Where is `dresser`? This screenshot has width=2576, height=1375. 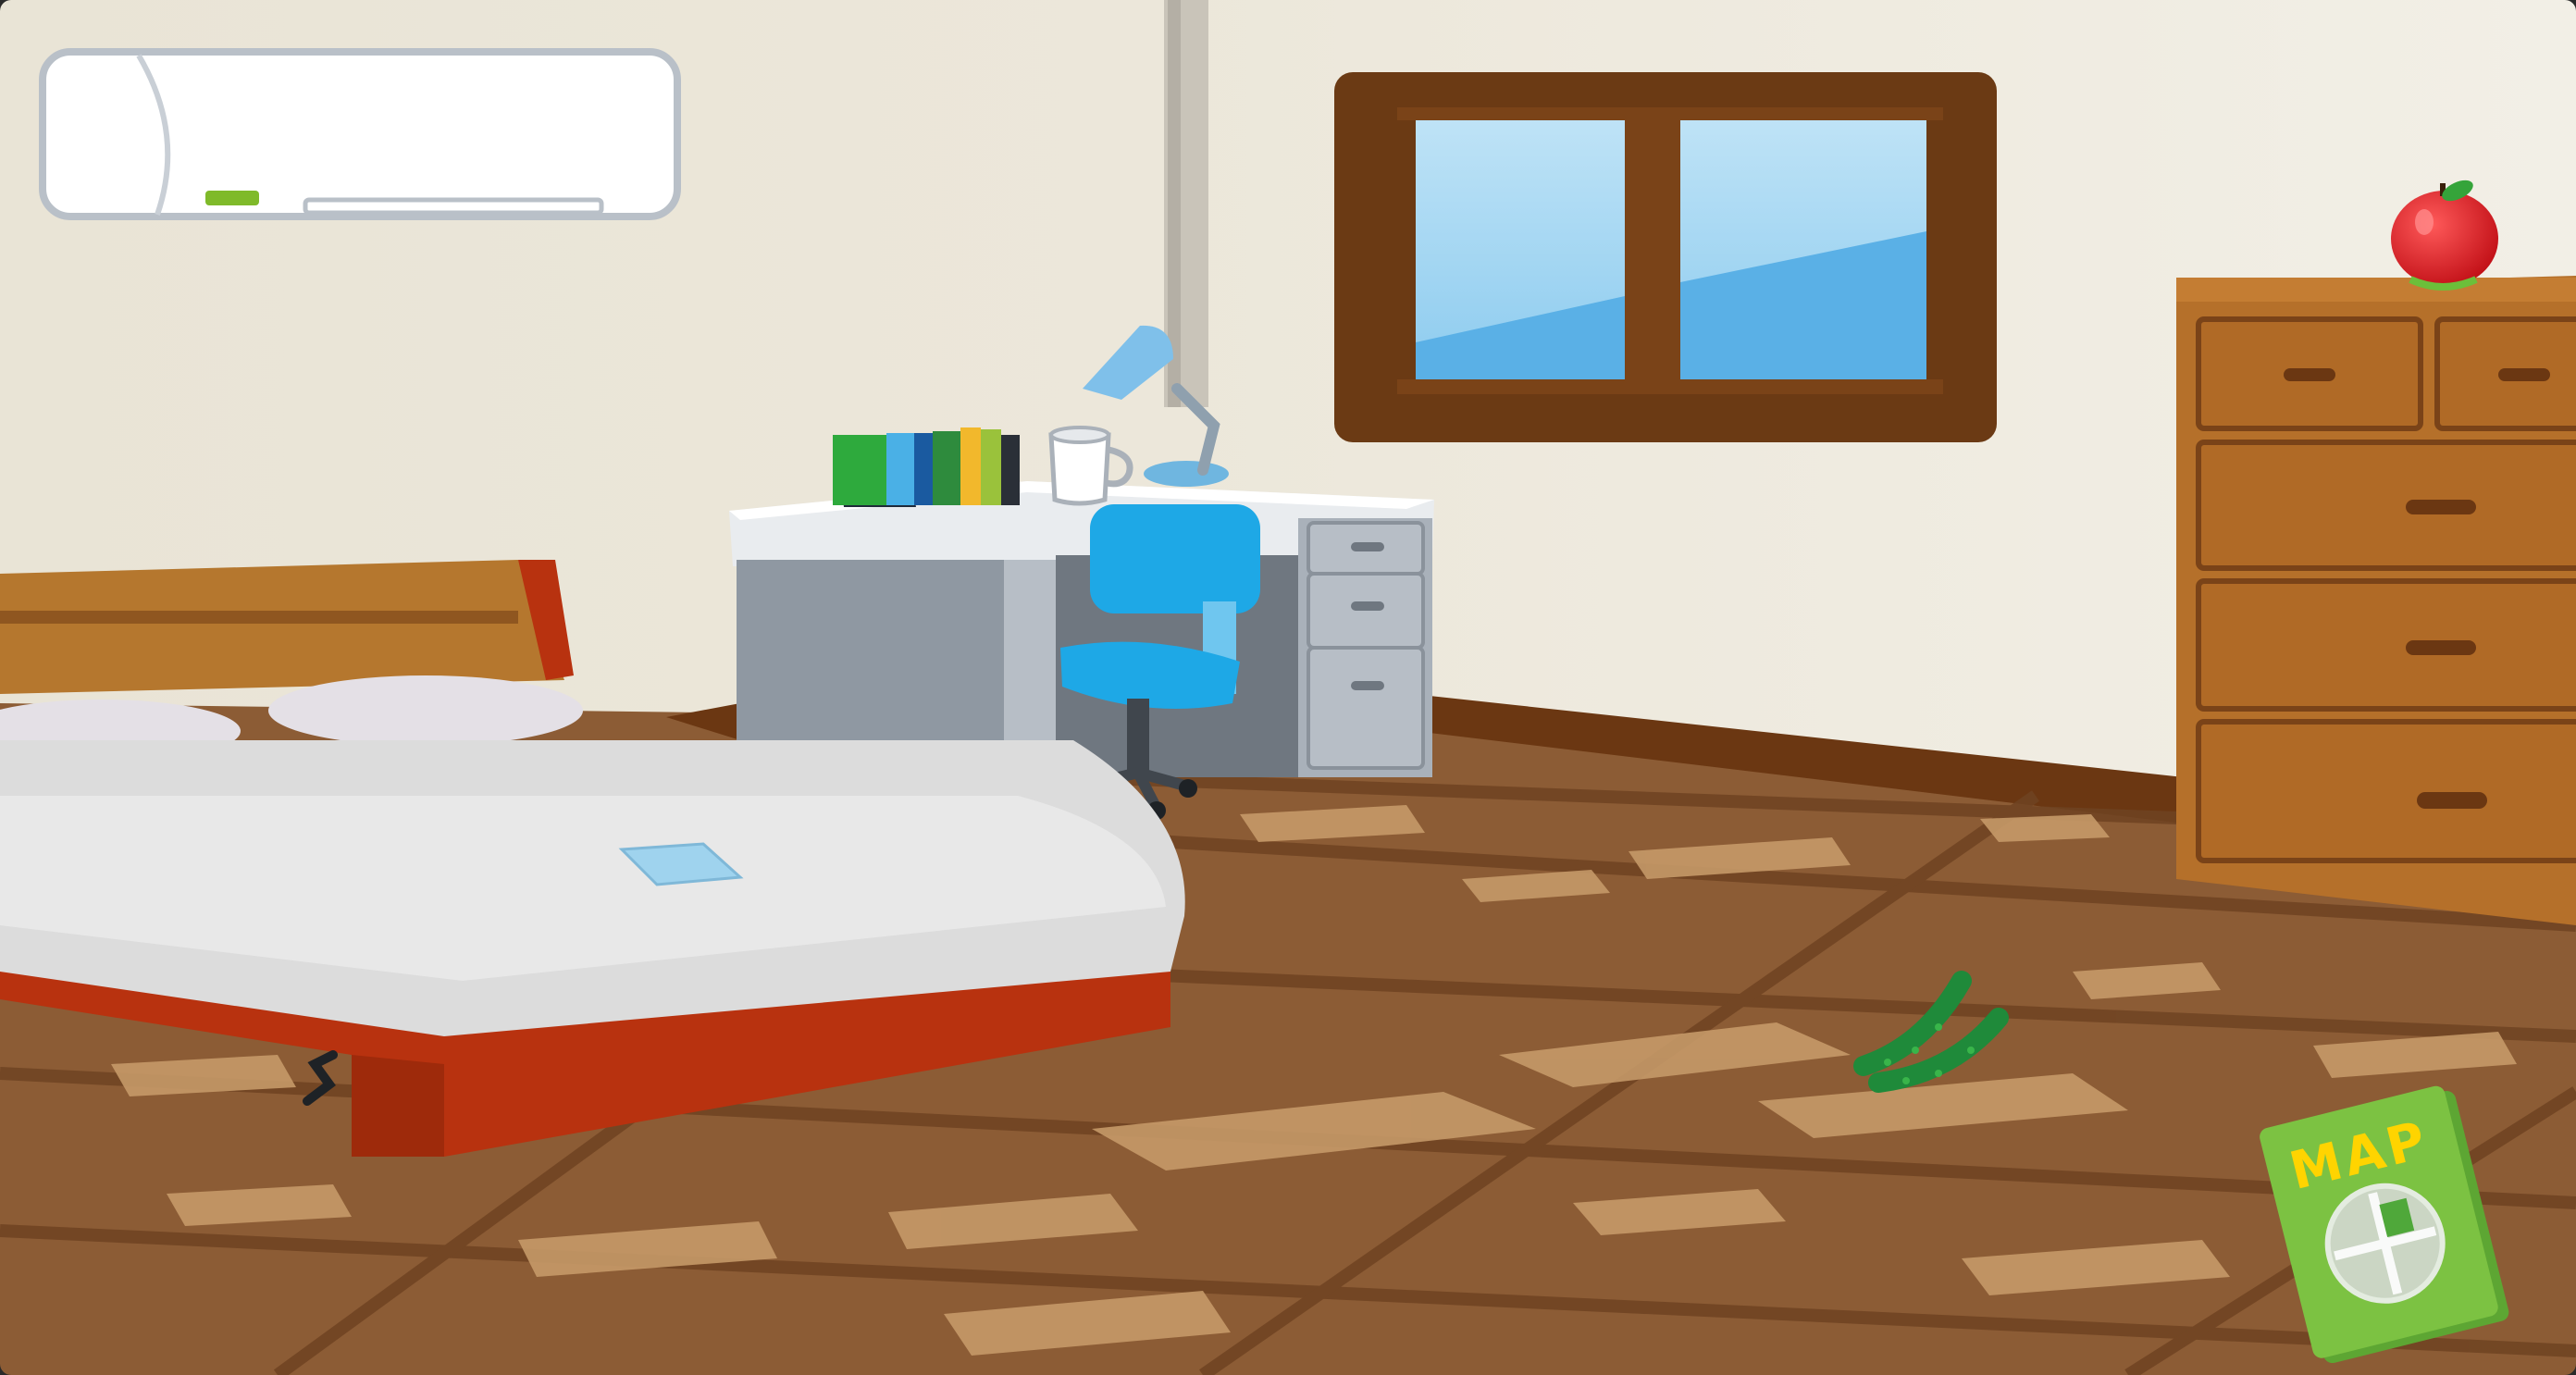 dresser is located at coordinates (2376, 600).